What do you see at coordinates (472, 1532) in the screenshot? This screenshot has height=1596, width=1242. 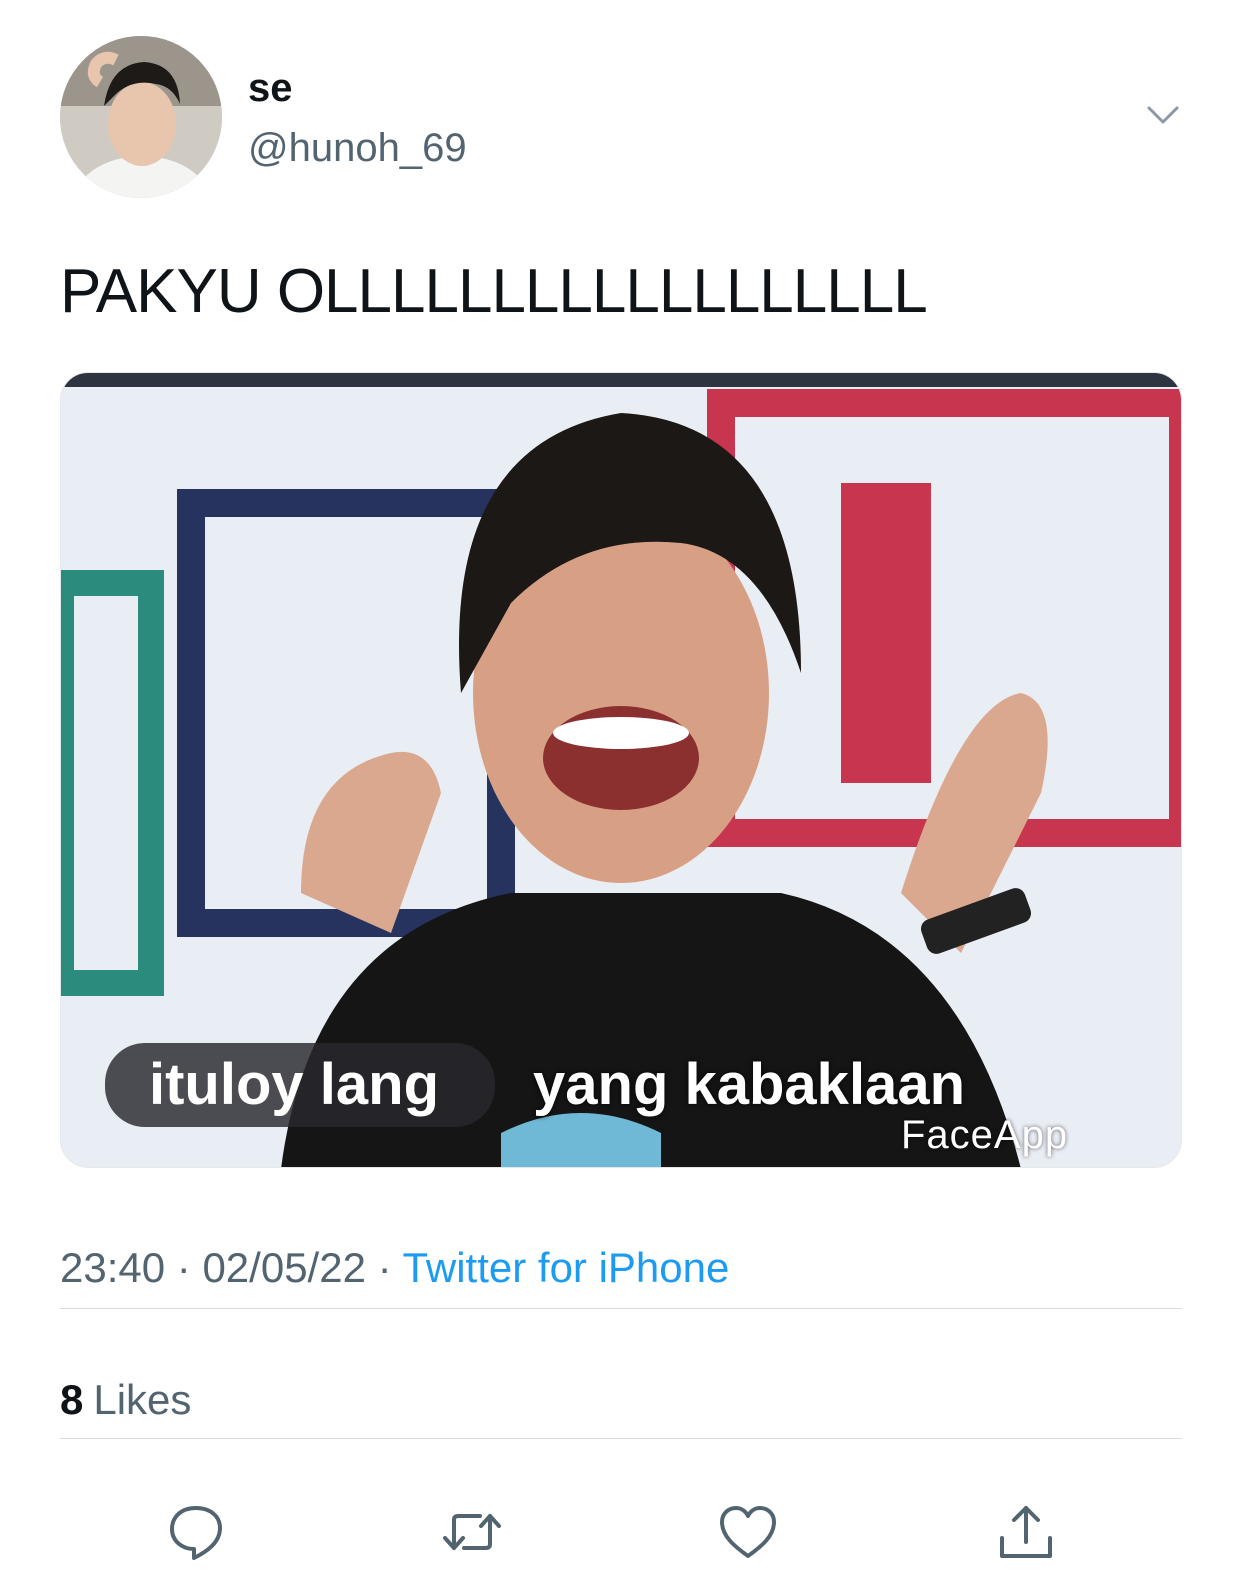 I see `retweet-icon` at bounding box center [472, 1532].